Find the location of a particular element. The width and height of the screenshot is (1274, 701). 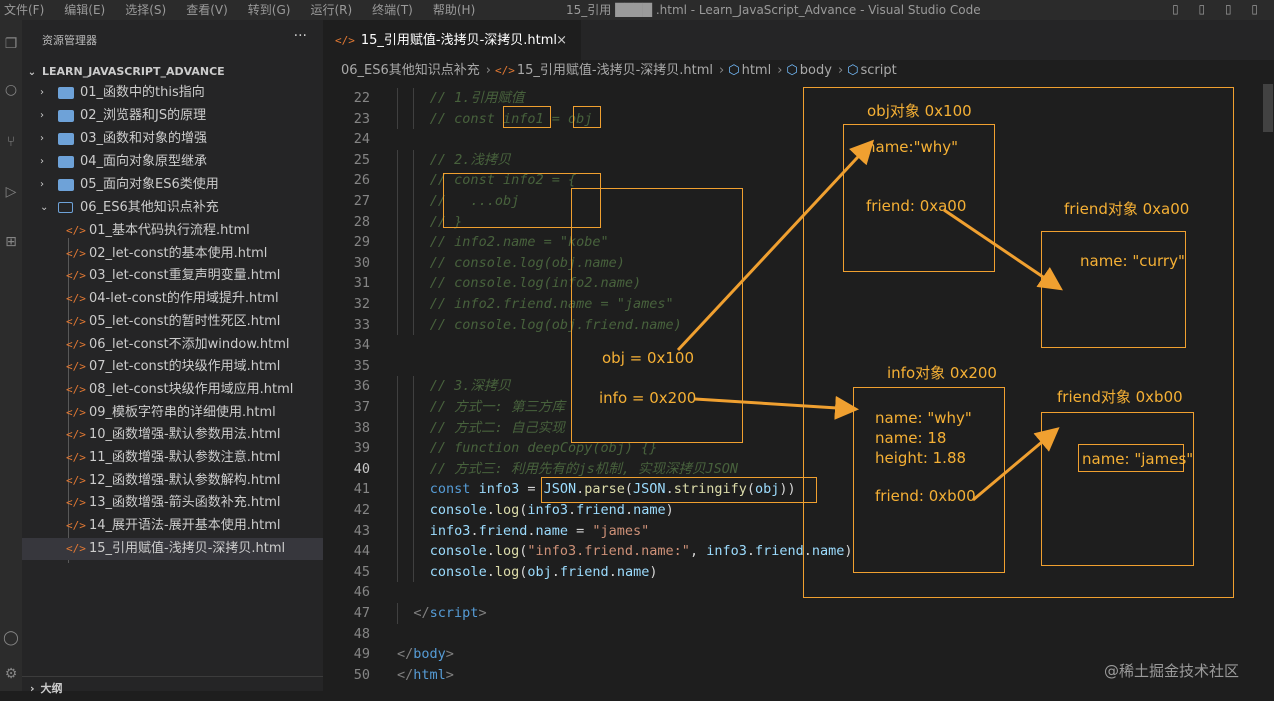

breadcrumb-file: 15_引用赋值-浅拷贝-深拷贝.html is located at coordinates (615, 70).